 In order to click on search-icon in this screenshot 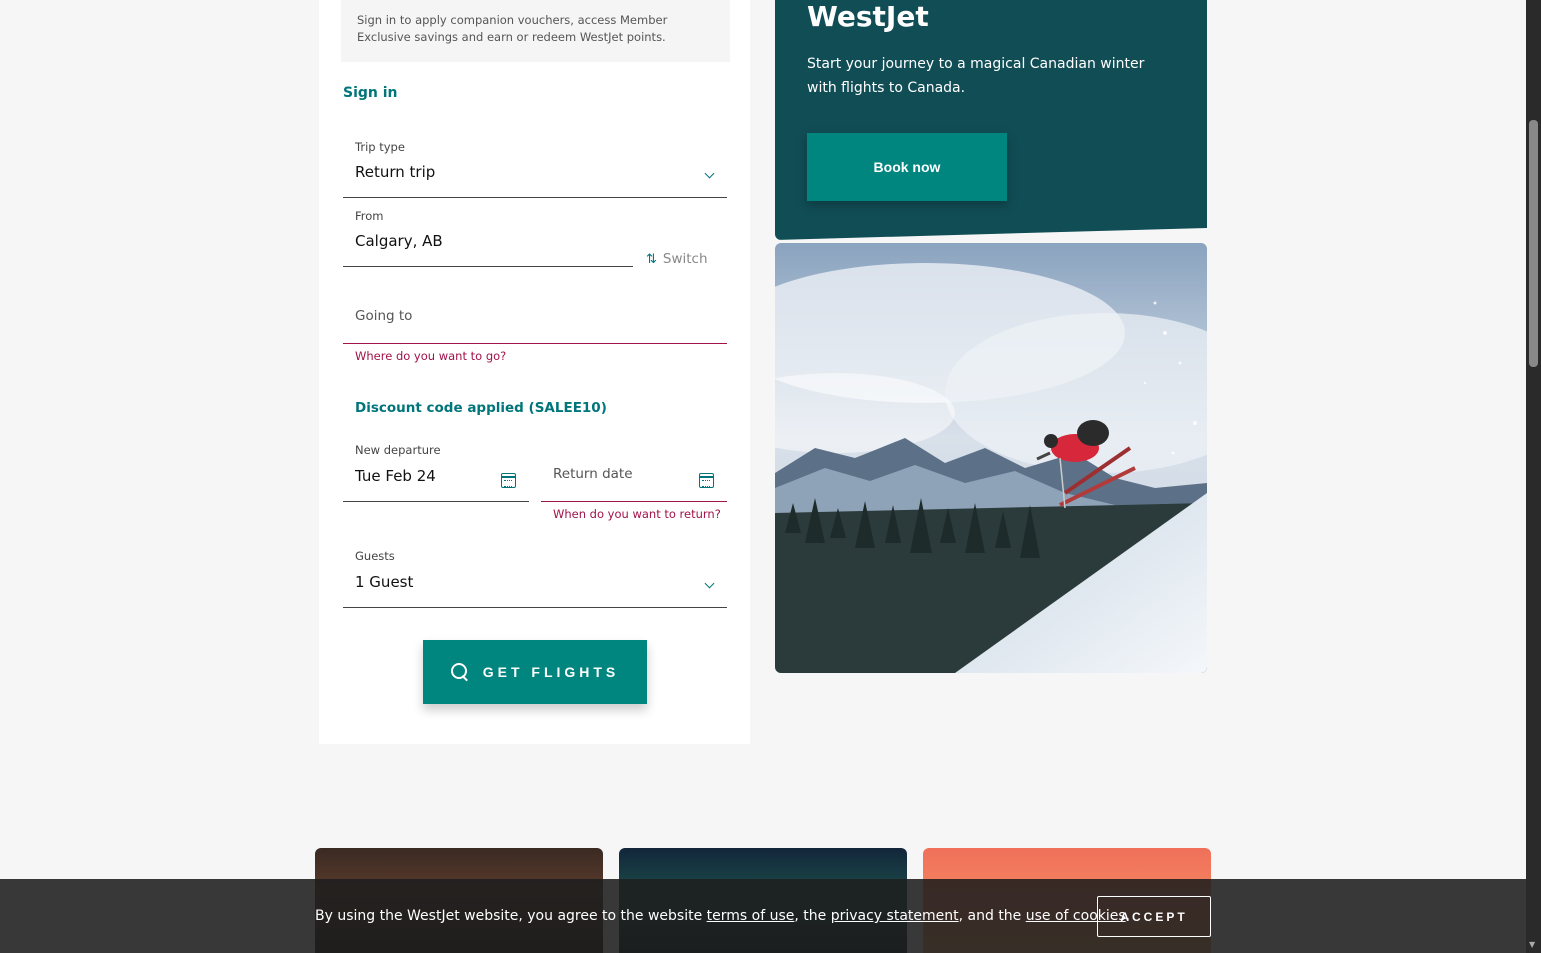, I will do `click(459, 672)`.